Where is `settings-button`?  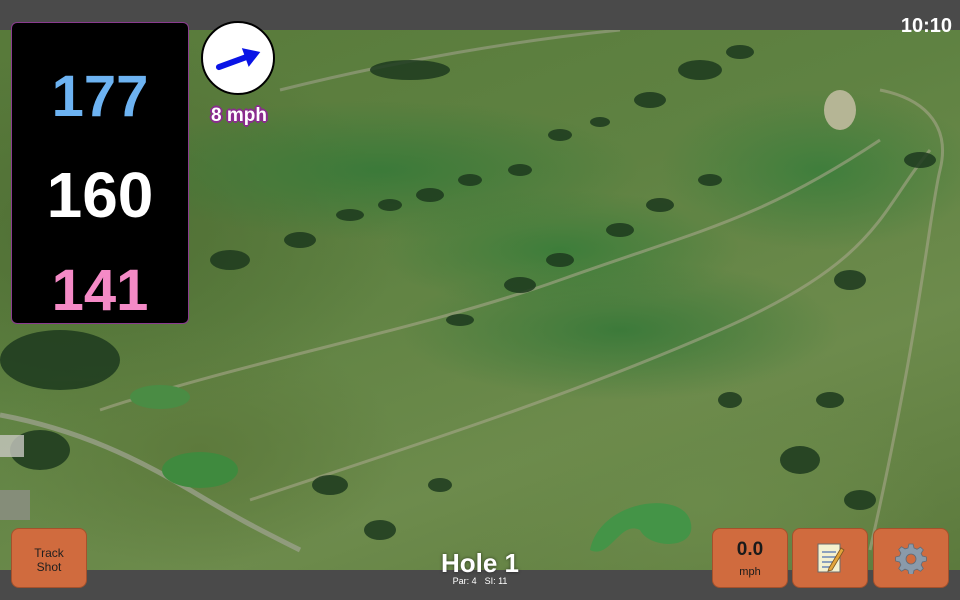
settings-button is located at coordinates (911, 558).